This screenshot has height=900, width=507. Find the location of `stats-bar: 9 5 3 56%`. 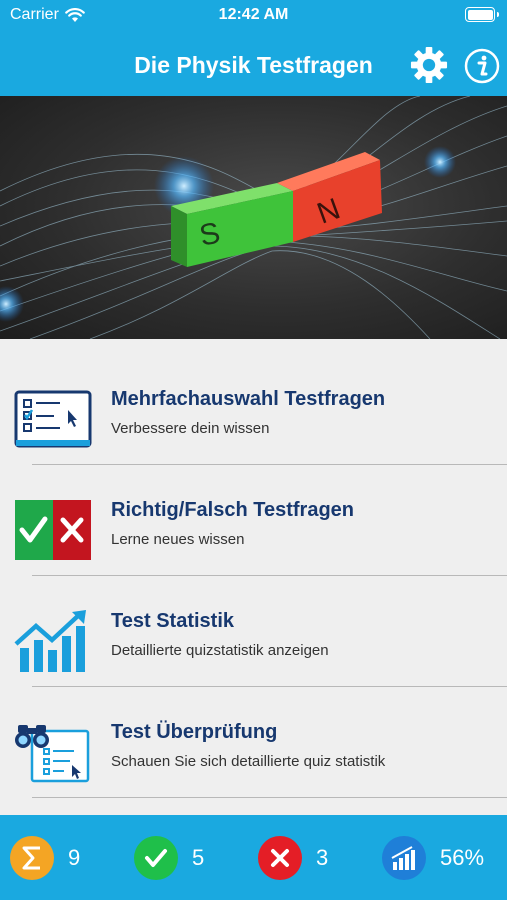

stats-bar: 9 5 3 56% is located at coordinates (253, 857).